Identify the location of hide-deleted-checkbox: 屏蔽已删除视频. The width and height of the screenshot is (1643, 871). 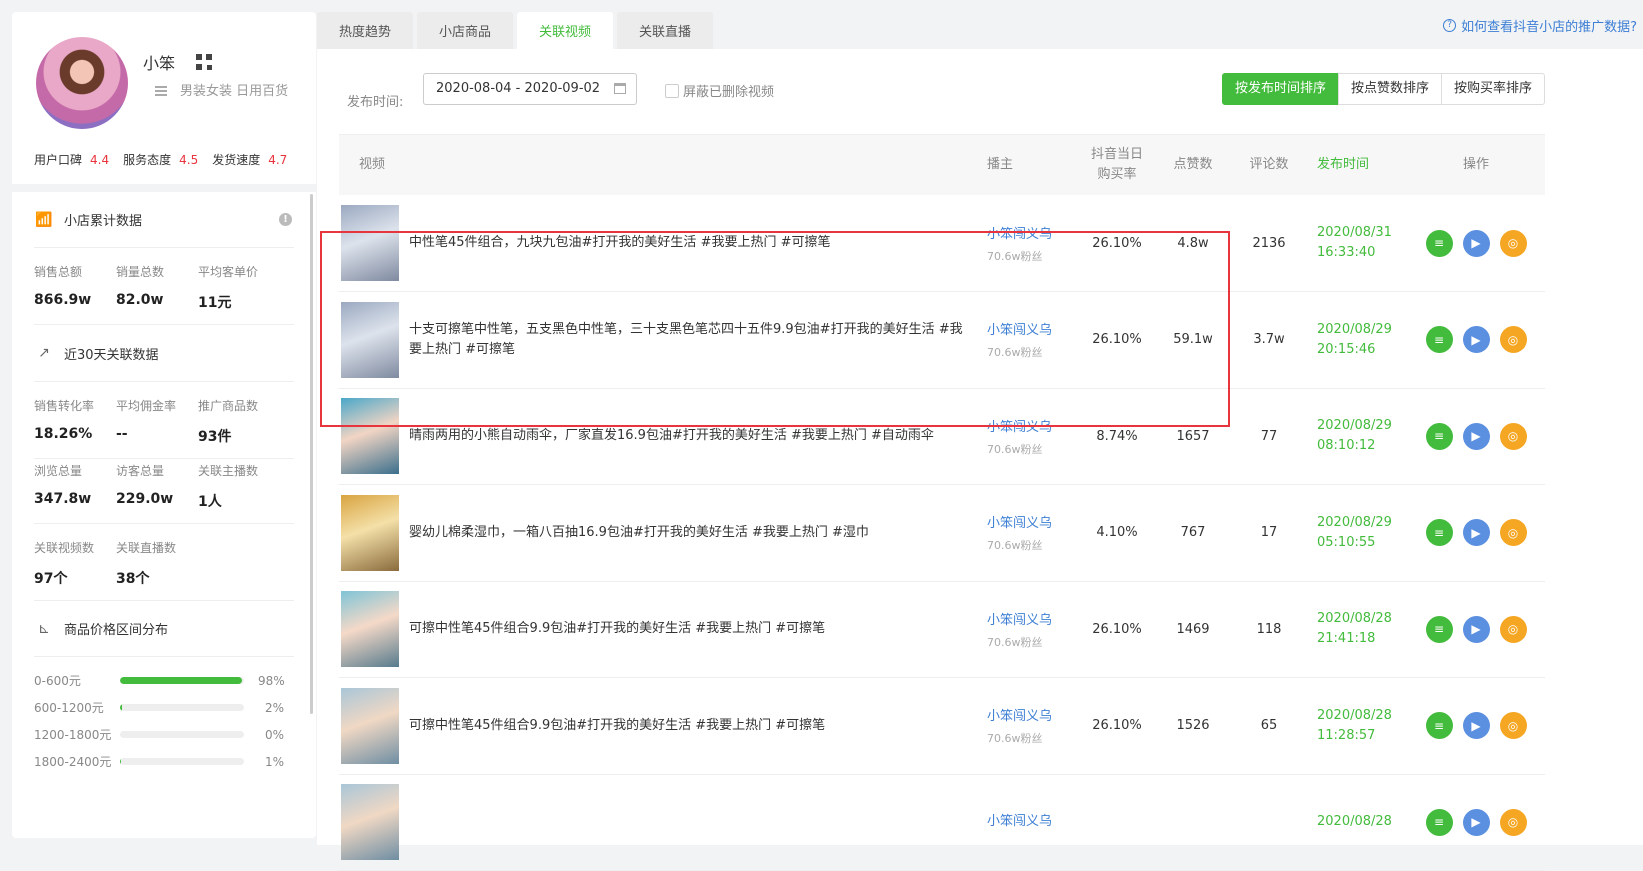
(719, 90).